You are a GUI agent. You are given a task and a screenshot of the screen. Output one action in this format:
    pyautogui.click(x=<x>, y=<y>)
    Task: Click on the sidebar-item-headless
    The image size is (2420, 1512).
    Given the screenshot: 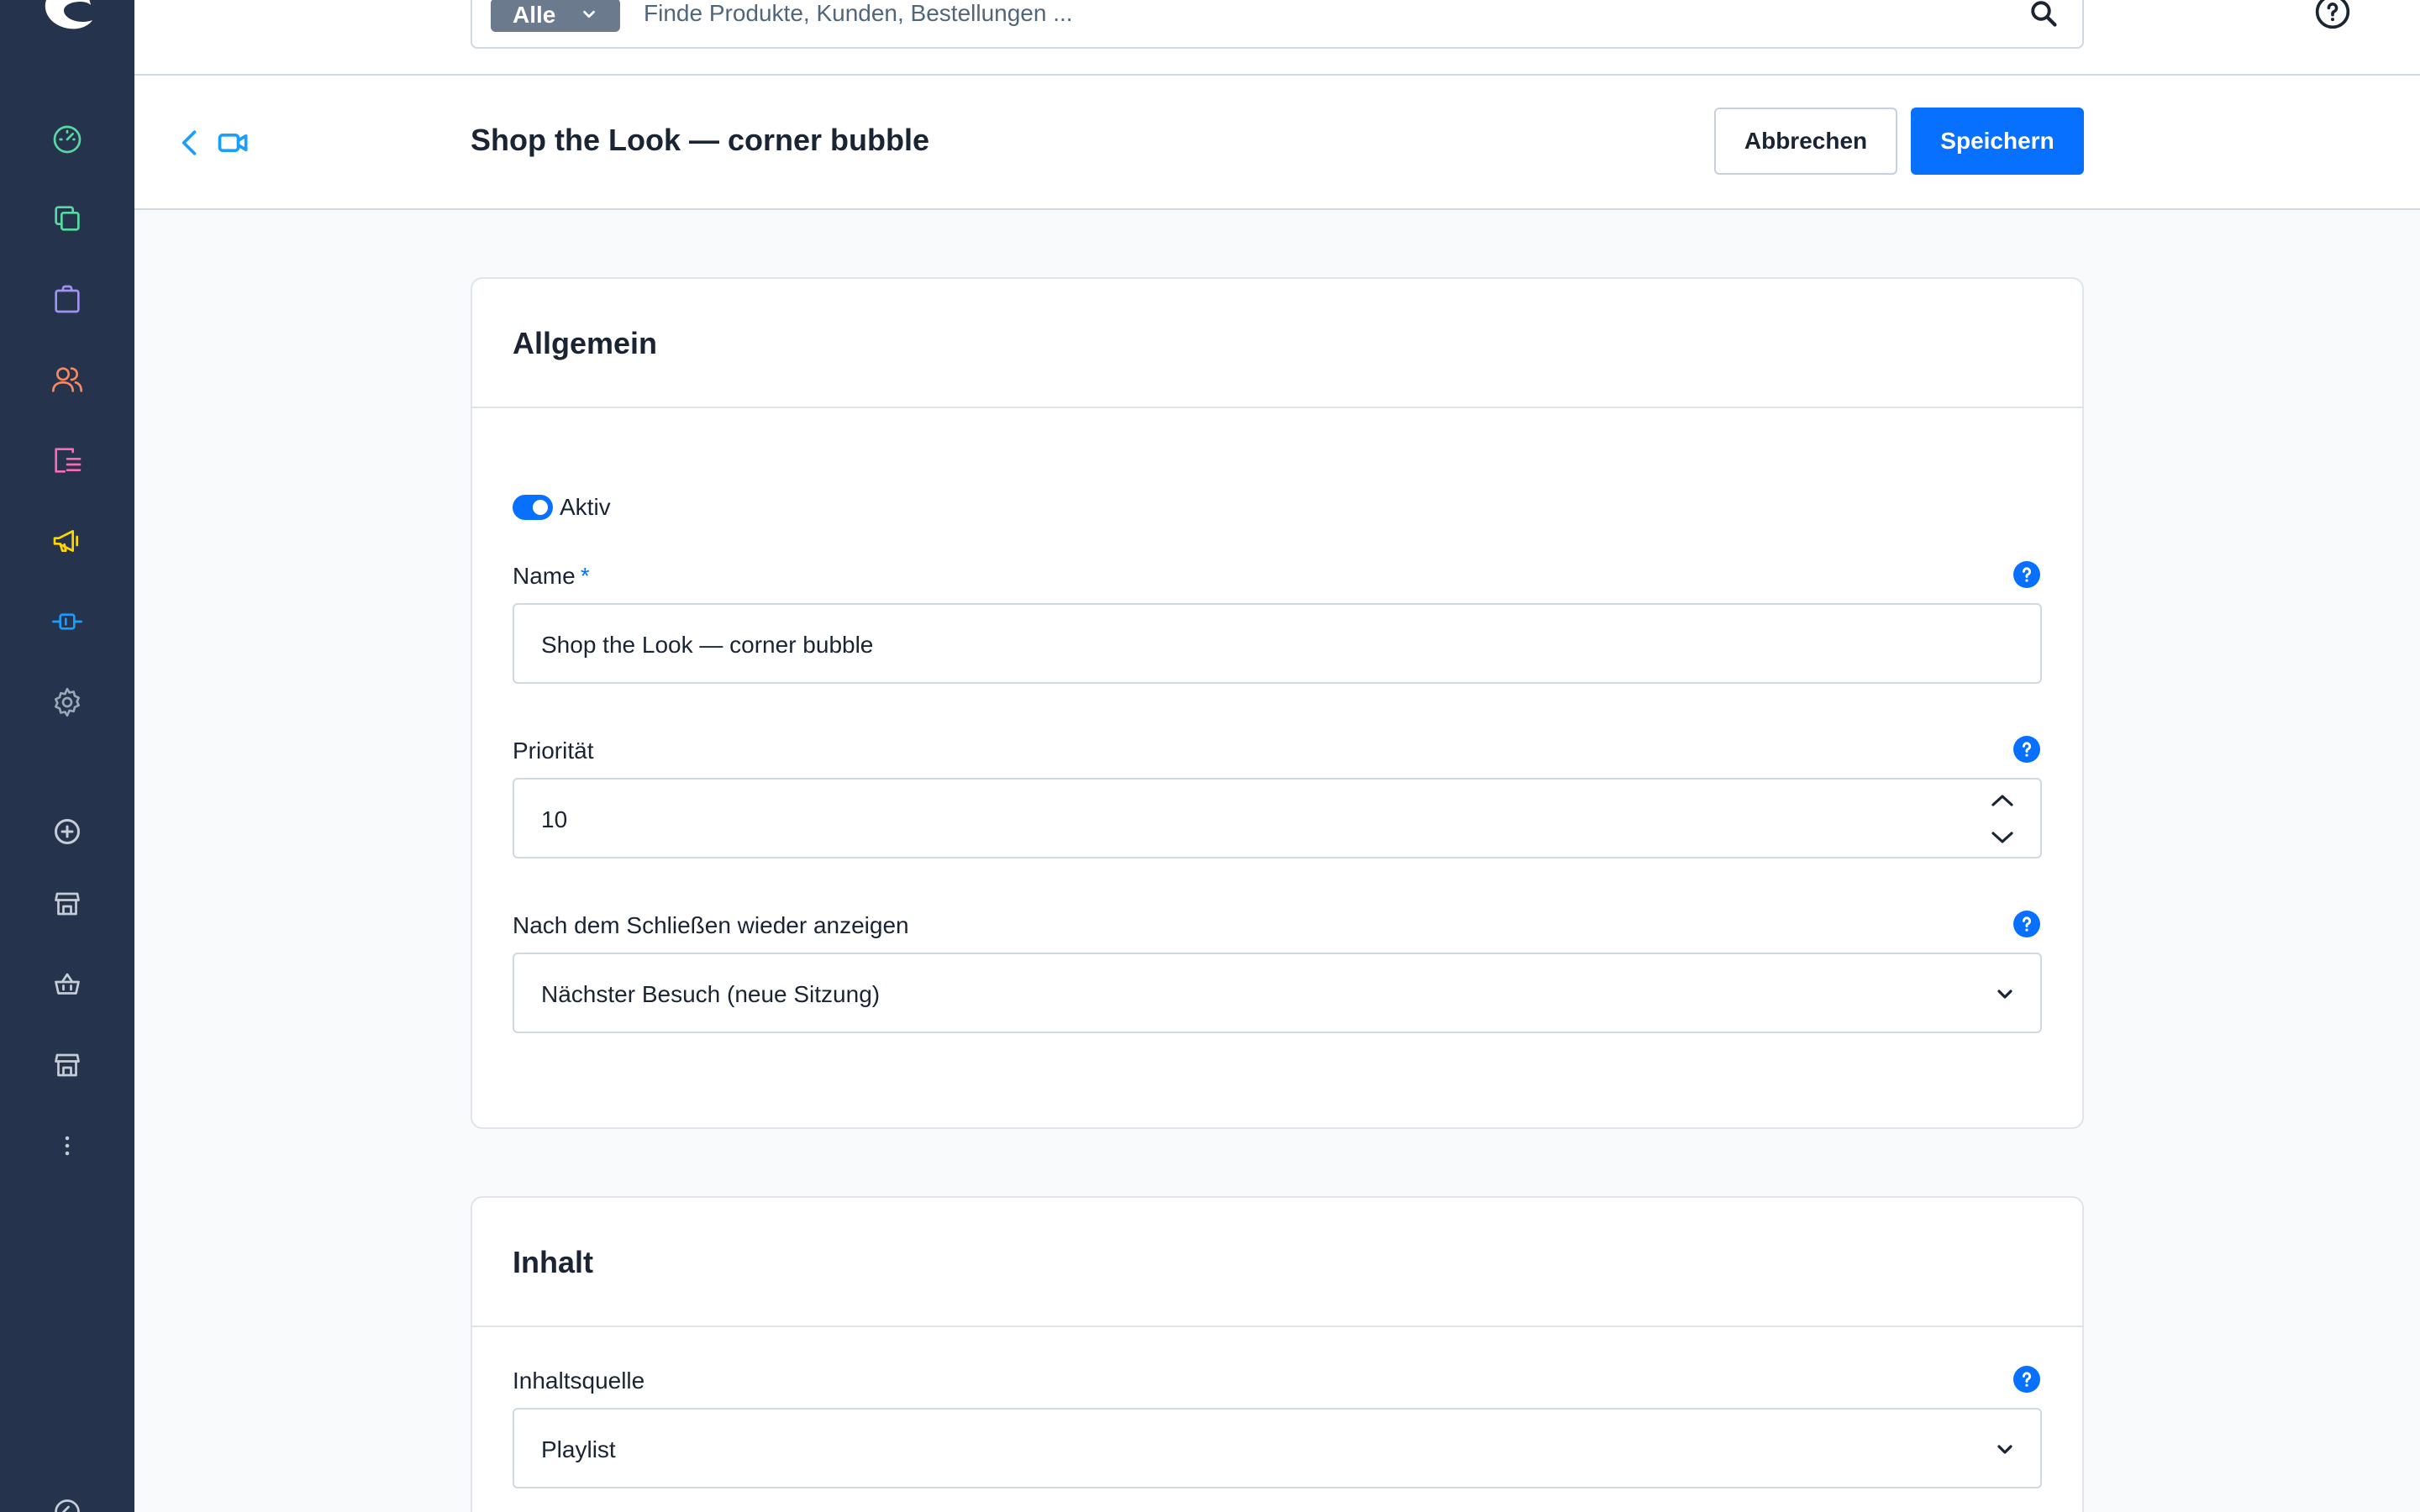 What is the action you would take?
    pyautogui.click(x=67, y=984)
    